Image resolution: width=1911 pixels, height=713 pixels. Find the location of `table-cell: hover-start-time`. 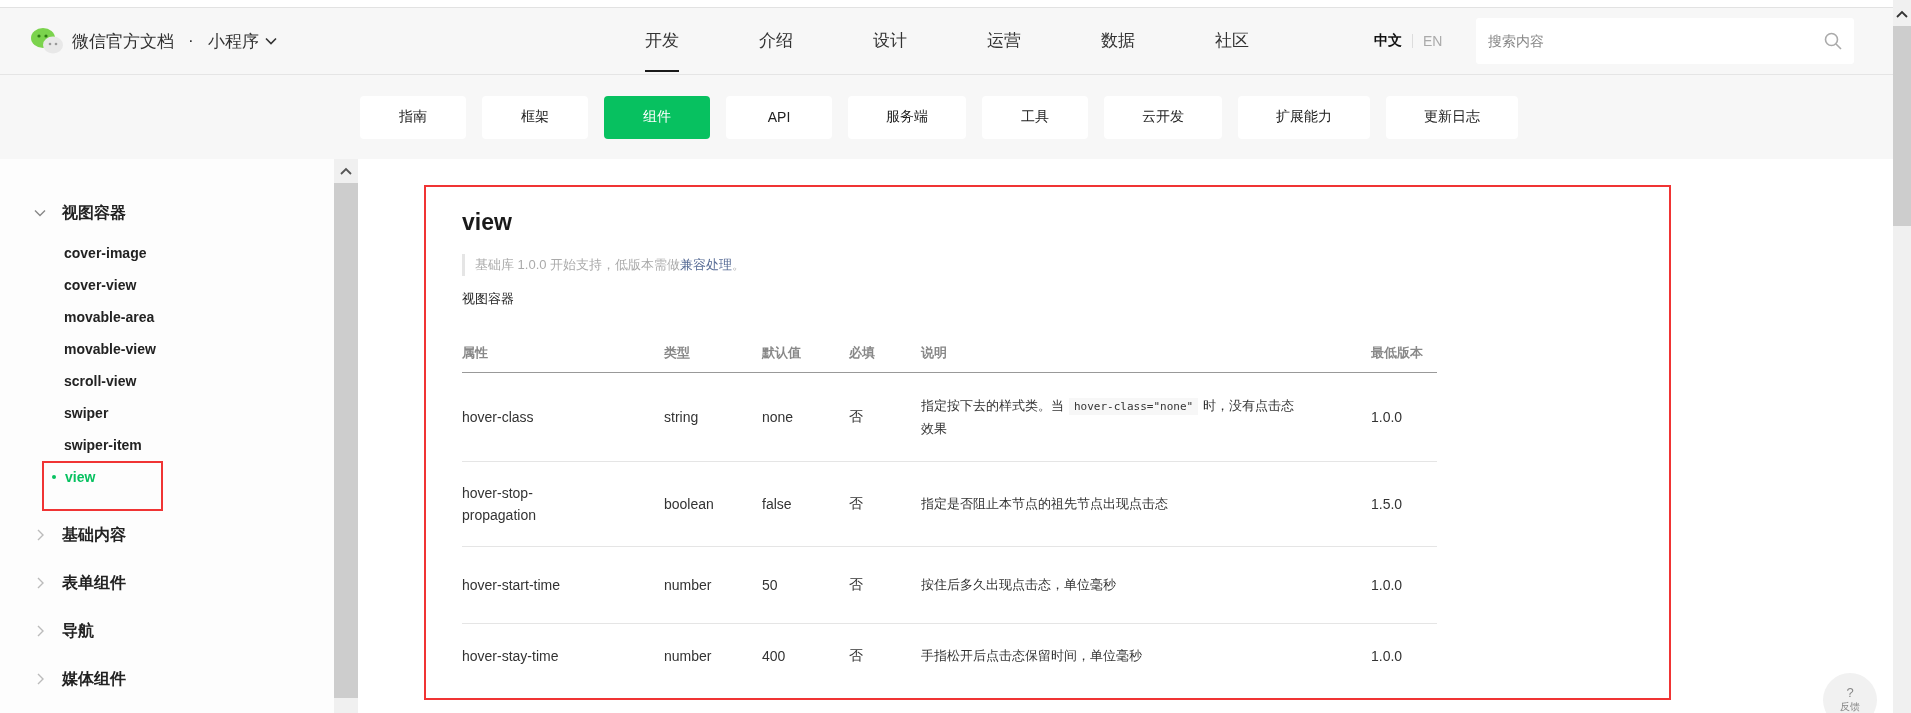

table-cell: hover-start-time is located at coordinates (563, 585).